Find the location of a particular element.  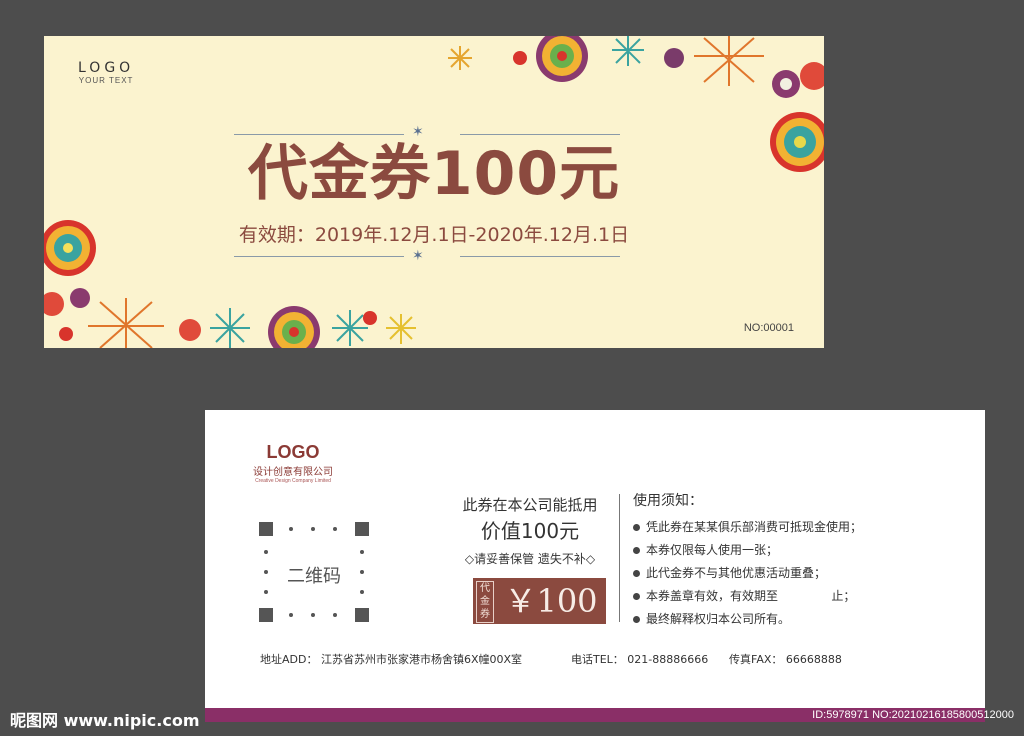

price-amount: ￥100 is located at coordinates (551, 601).